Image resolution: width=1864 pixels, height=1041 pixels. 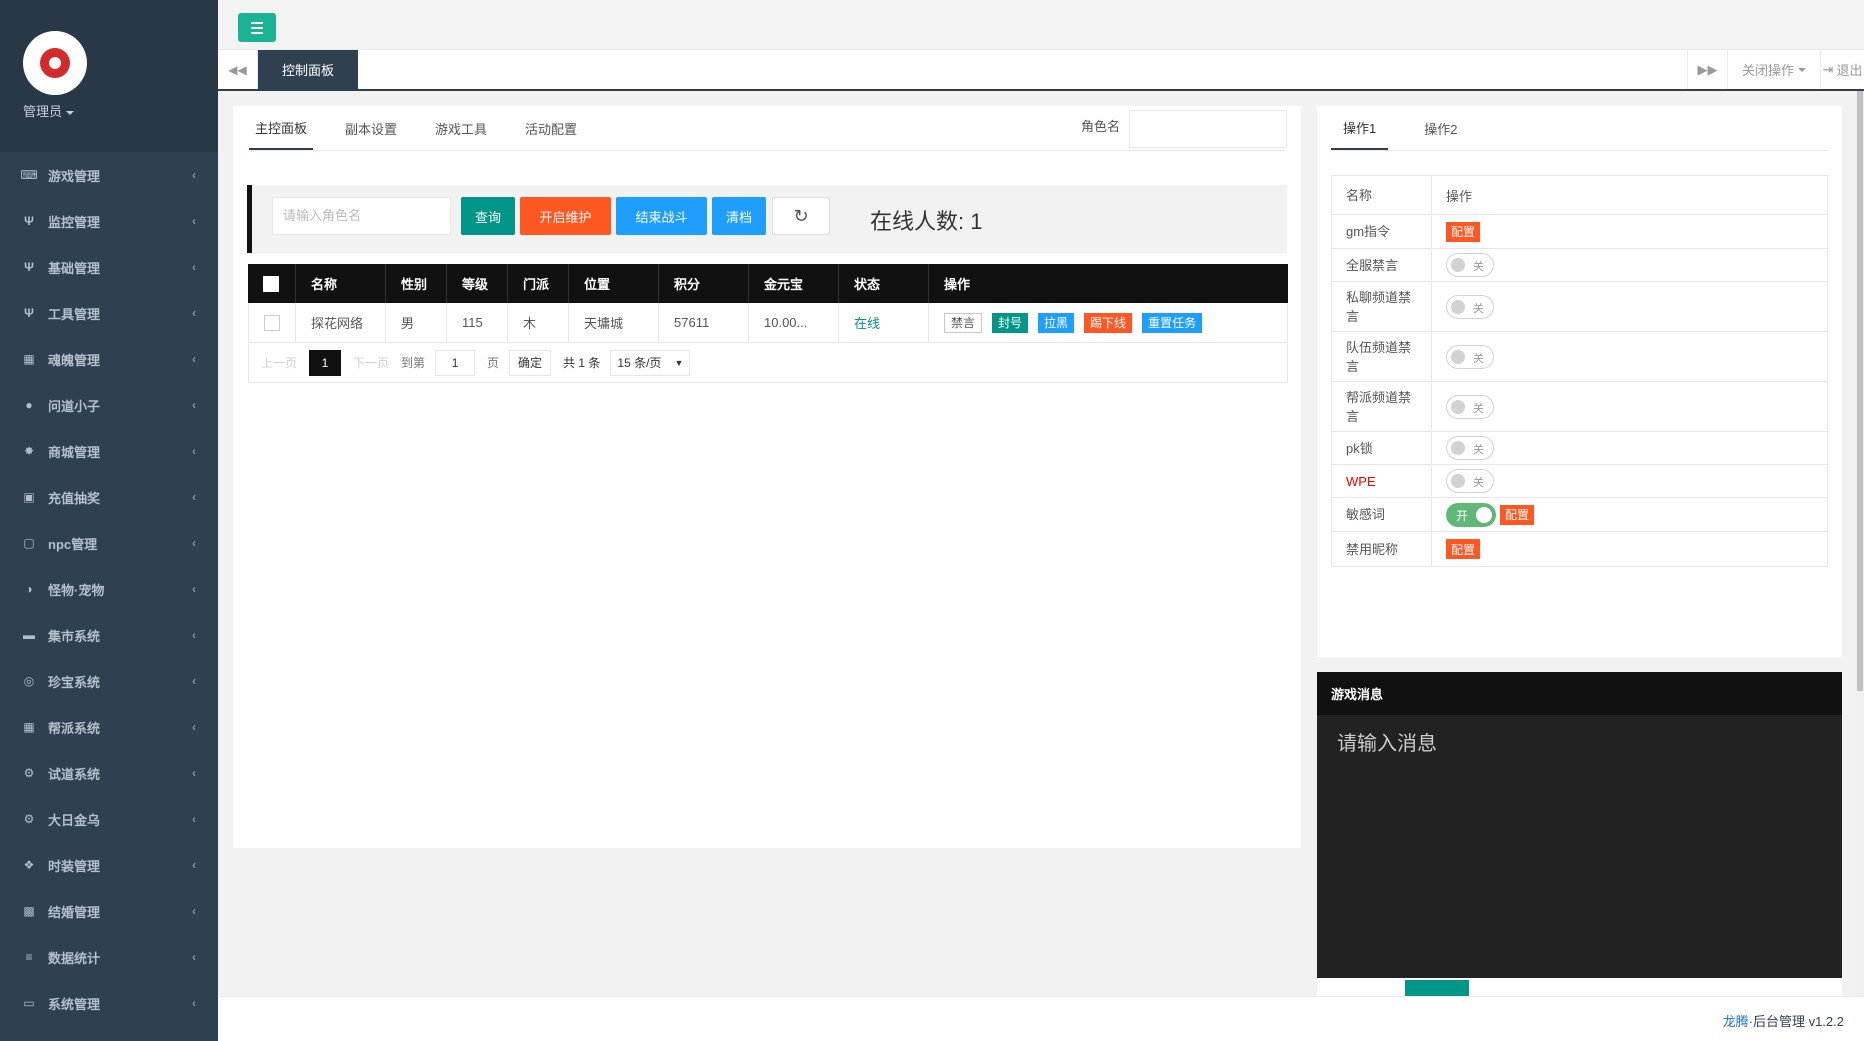 I want to click on toggle-switch: 开, so click(x=1471, y=514).